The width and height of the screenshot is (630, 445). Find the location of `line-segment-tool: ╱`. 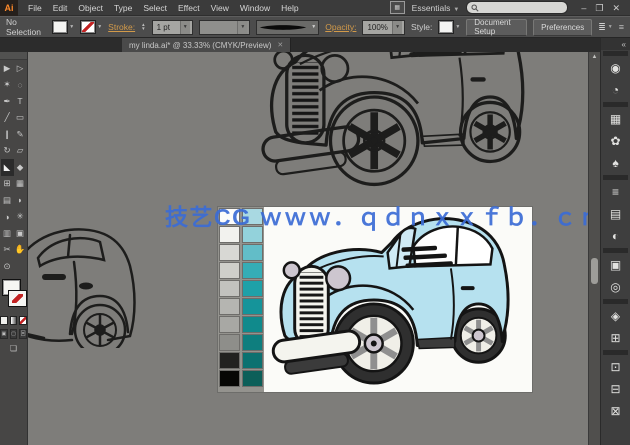

line-segment-tool: ╱ is located at coordinates (7, 118).